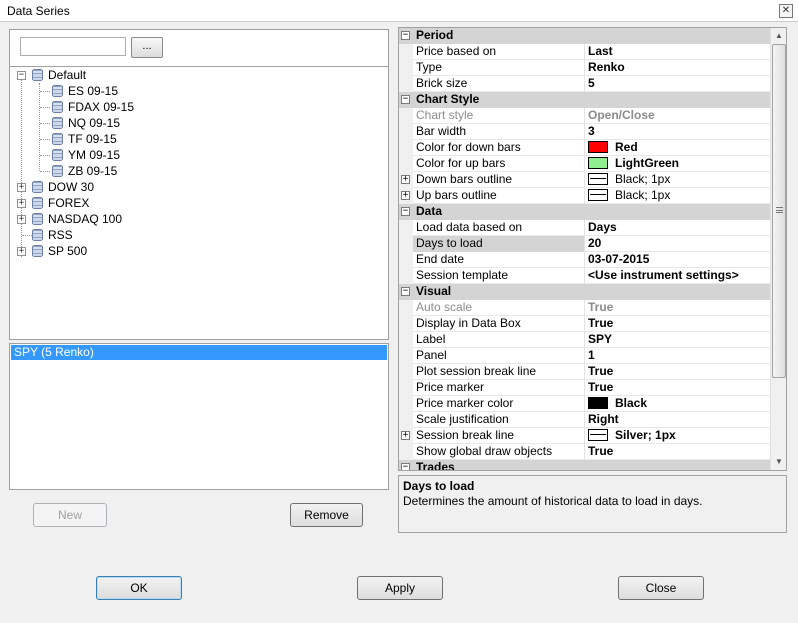 This screenshot has width=798, height=623. Describe the element at coordinates (786, 11) in the screenshot. I see `close-window-icon: ✕` at that location.